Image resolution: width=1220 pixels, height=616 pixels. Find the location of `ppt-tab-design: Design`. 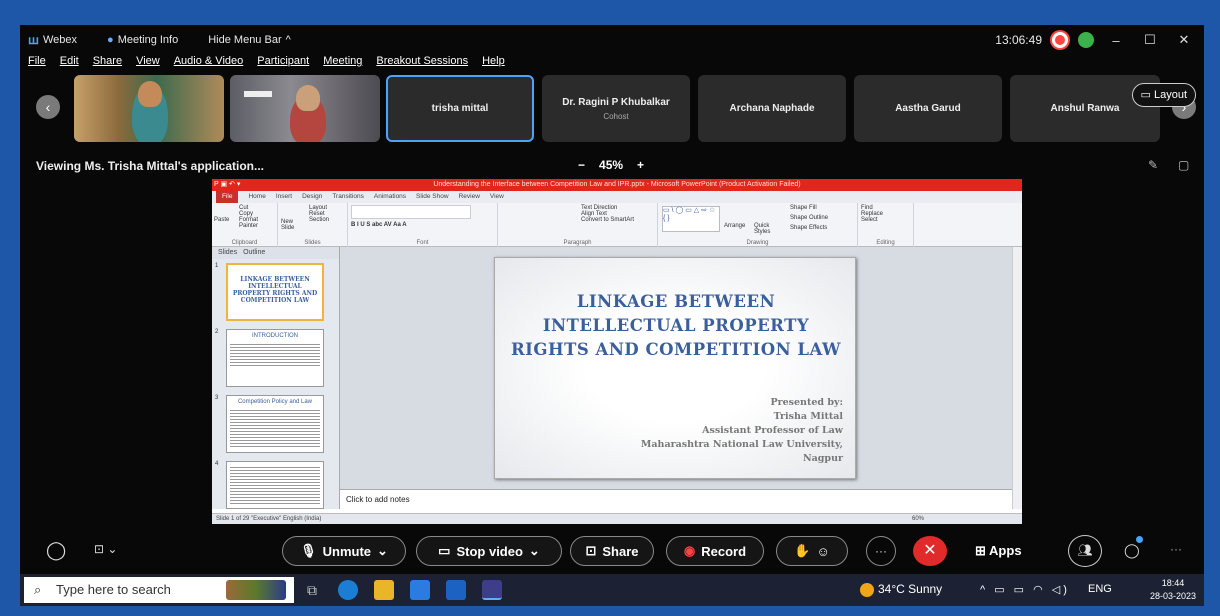

ppt-tab-design: Design is located at coordinates (312, 197).